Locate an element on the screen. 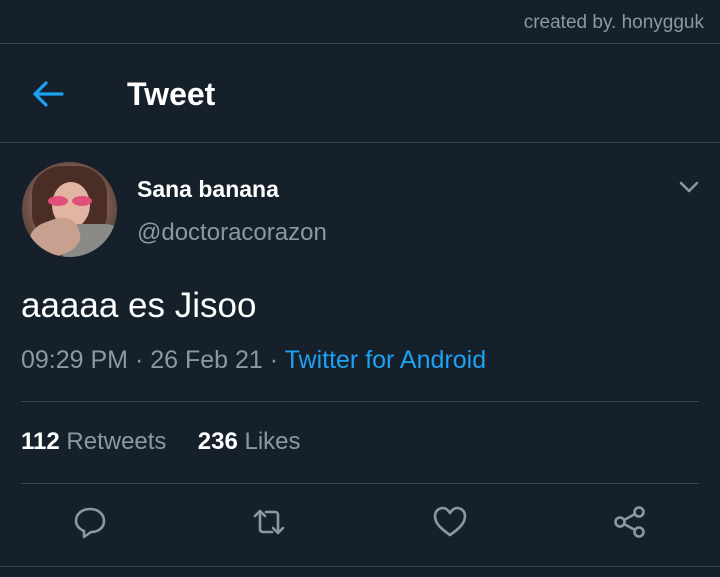 The height and width of the screenshot is (577, 720). page-title: Tweet is located at coordinates (171, 94).